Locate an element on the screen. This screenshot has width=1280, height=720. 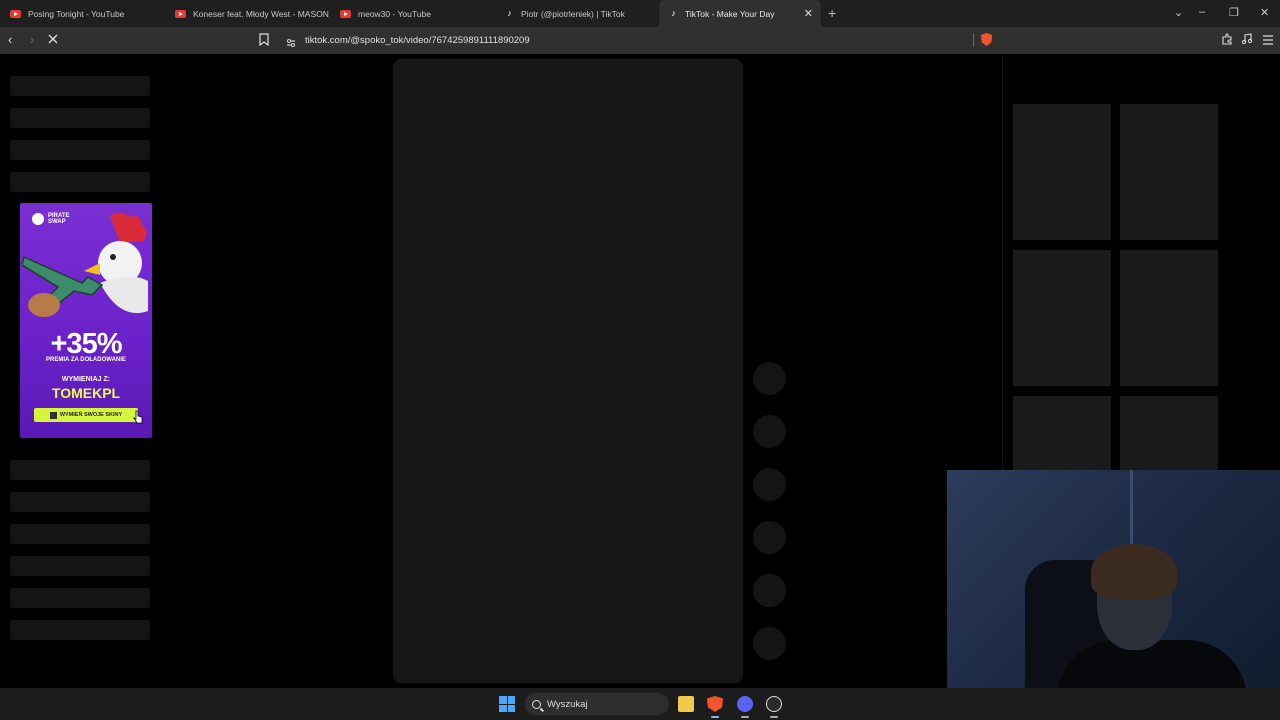
address-divider is located at coordinates (973, 40).